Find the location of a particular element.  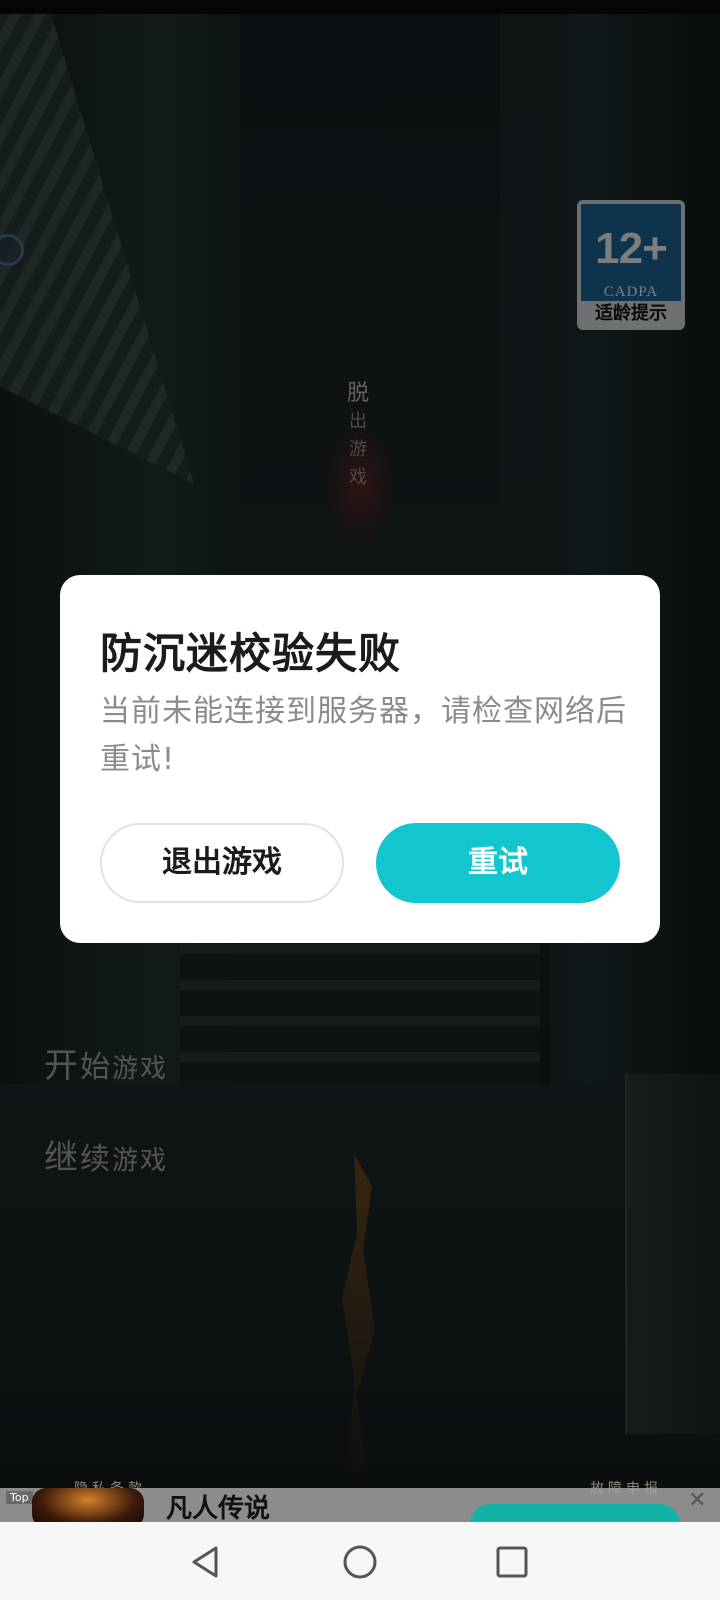

navigation-bar is located at coordinates (360, 1561).